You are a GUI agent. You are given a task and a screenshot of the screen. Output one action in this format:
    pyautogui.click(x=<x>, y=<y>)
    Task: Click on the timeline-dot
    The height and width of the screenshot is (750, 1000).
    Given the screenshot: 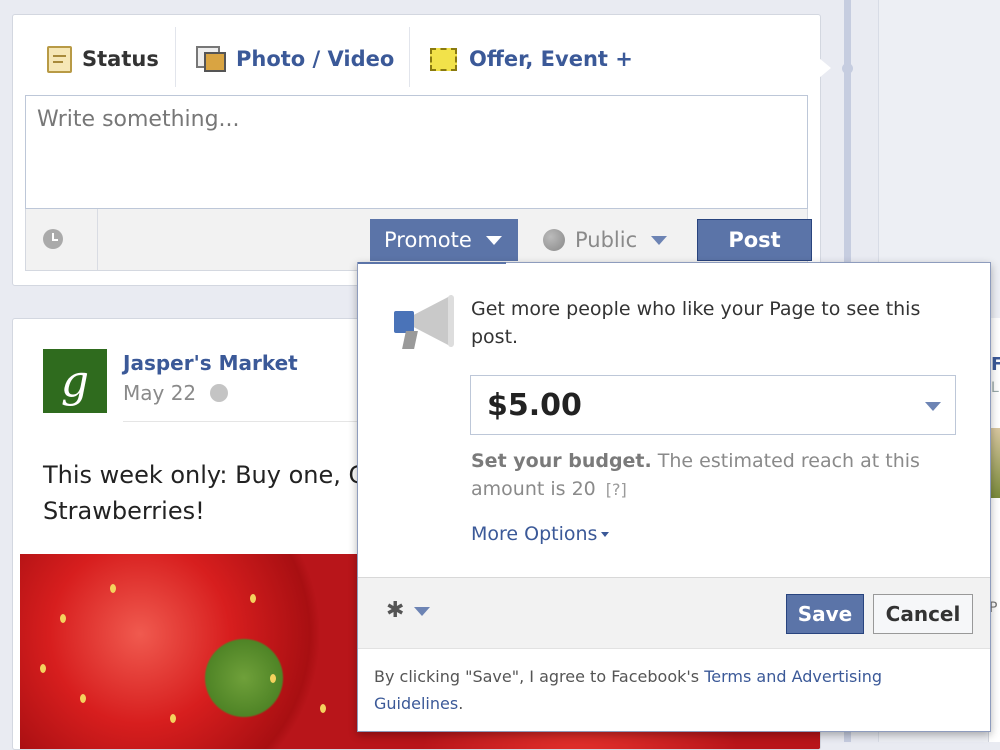 What is the action you would take?
    pyautogui.click(x=847, y=68)
    